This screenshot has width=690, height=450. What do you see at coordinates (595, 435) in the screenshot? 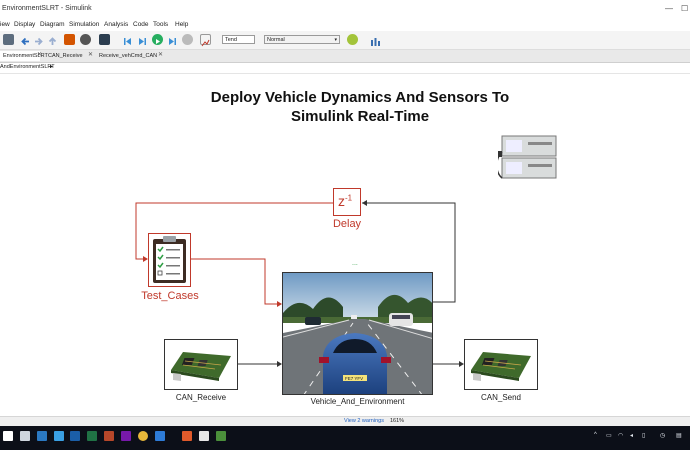
I see `chevron-up-icon: ^` at bounding box center [595, 435].